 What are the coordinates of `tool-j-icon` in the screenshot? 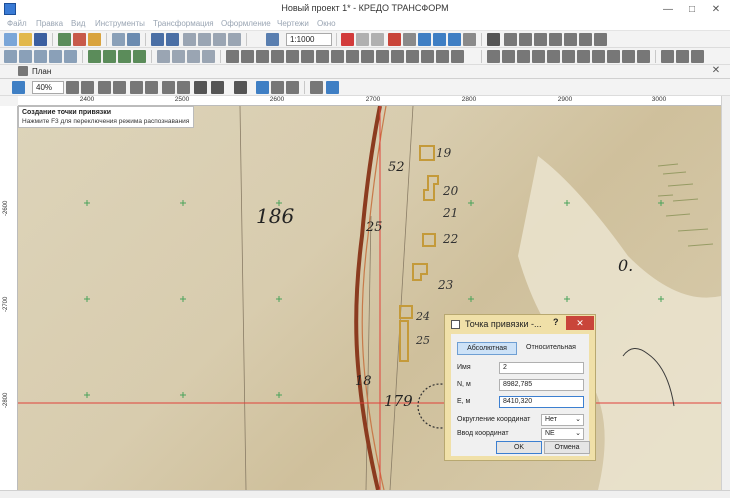 It's located at (163, 56).